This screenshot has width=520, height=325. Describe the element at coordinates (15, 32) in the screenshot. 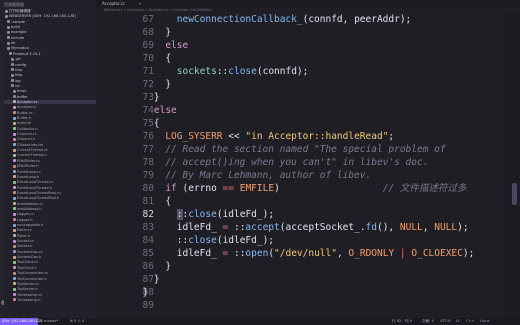

I see `folder-item: example` at that location.